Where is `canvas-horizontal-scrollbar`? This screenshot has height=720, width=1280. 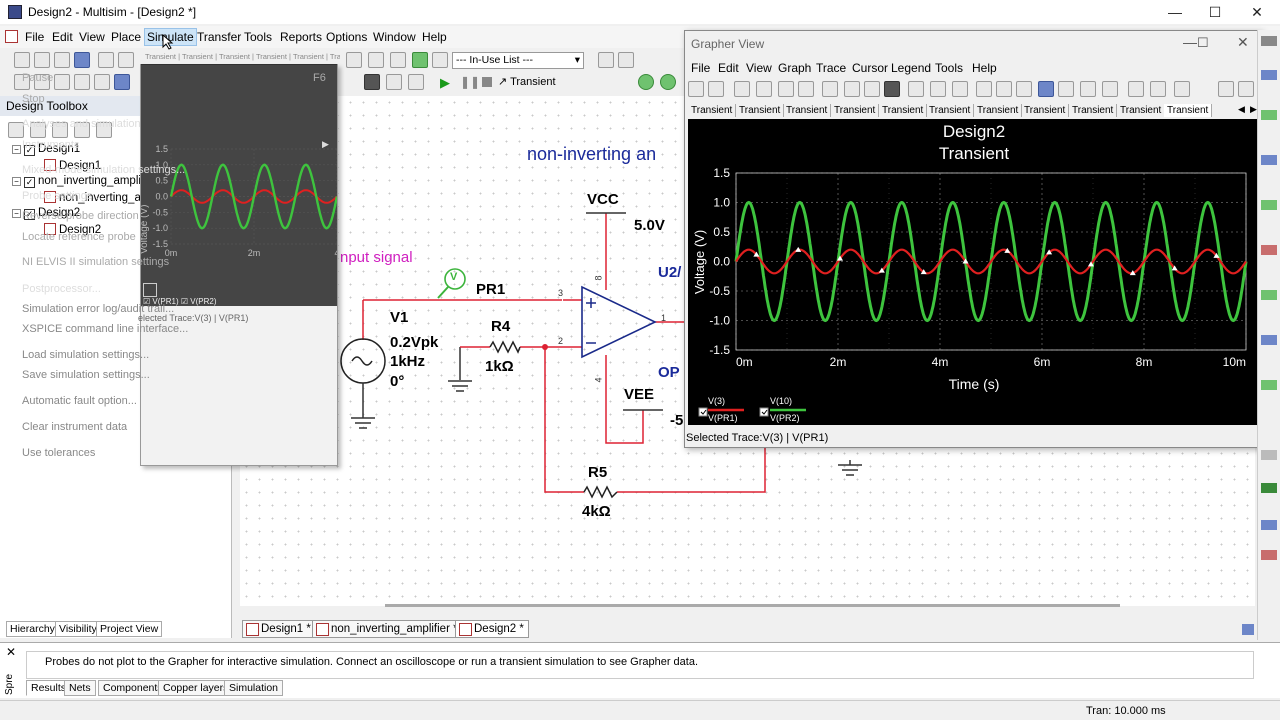 canvas-horizontal-scrollbar is located at coordinates (752, 605).